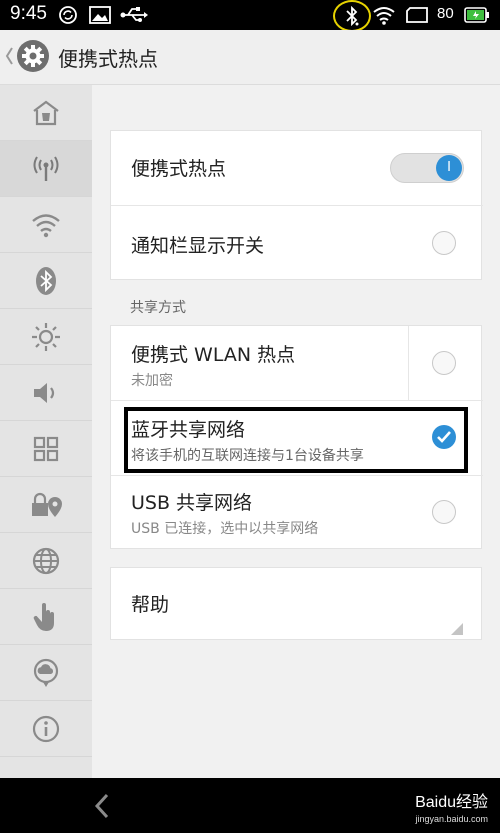 The width and height of the screenshot is (500, 833). What do you see at coordinates (477, 17) in the screenshot?
I see `battery-icon` at bounding box center [477, 17].